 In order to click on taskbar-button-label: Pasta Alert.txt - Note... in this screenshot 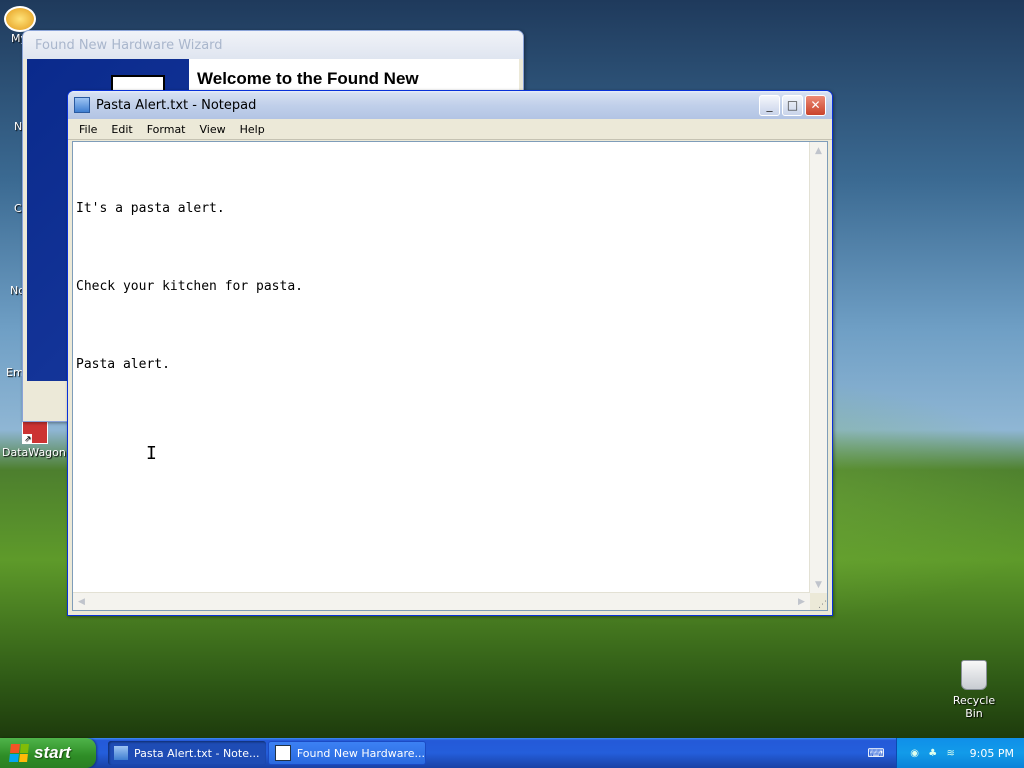, I will do `click(197, 753)`.